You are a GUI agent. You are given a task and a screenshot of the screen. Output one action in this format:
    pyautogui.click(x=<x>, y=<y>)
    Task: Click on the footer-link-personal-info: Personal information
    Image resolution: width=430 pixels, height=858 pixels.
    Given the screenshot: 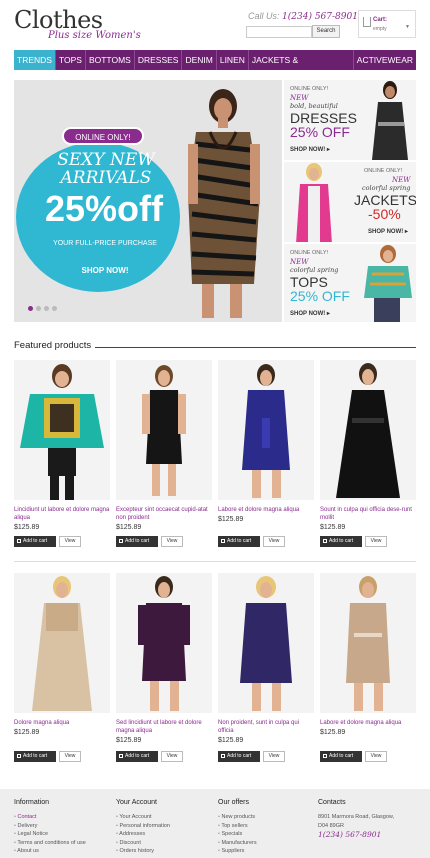 What is the action you would take?
    pyautogui.click(x=164, y=826)
    